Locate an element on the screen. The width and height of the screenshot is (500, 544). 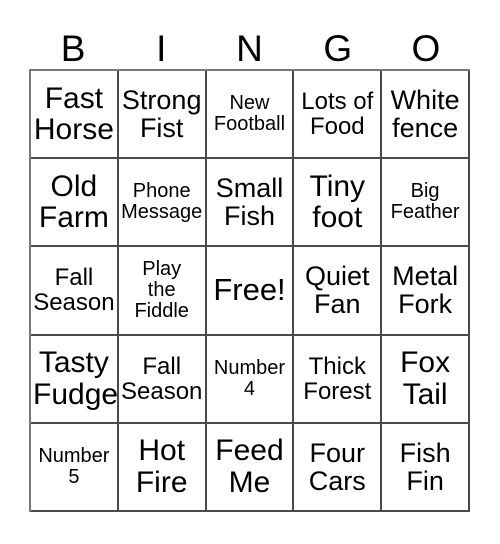
bingo-cell-label: Phone Message is located at coordinates (162, 202).